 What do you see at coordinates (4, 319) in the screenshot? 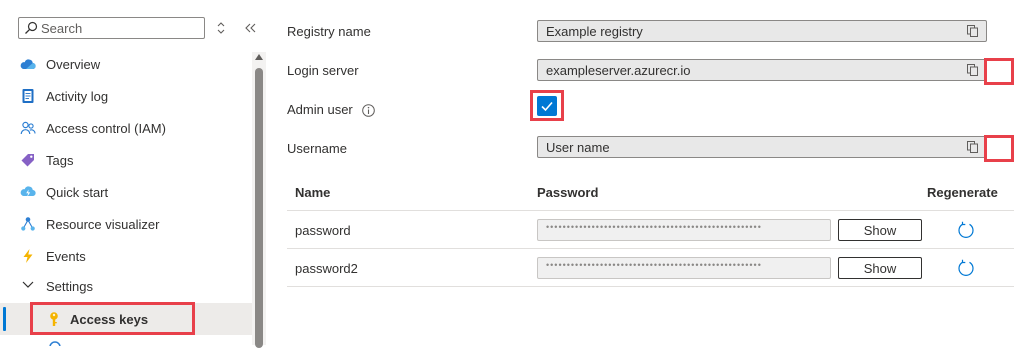
I see `selection-indicator` at bounding box center [4, 319].